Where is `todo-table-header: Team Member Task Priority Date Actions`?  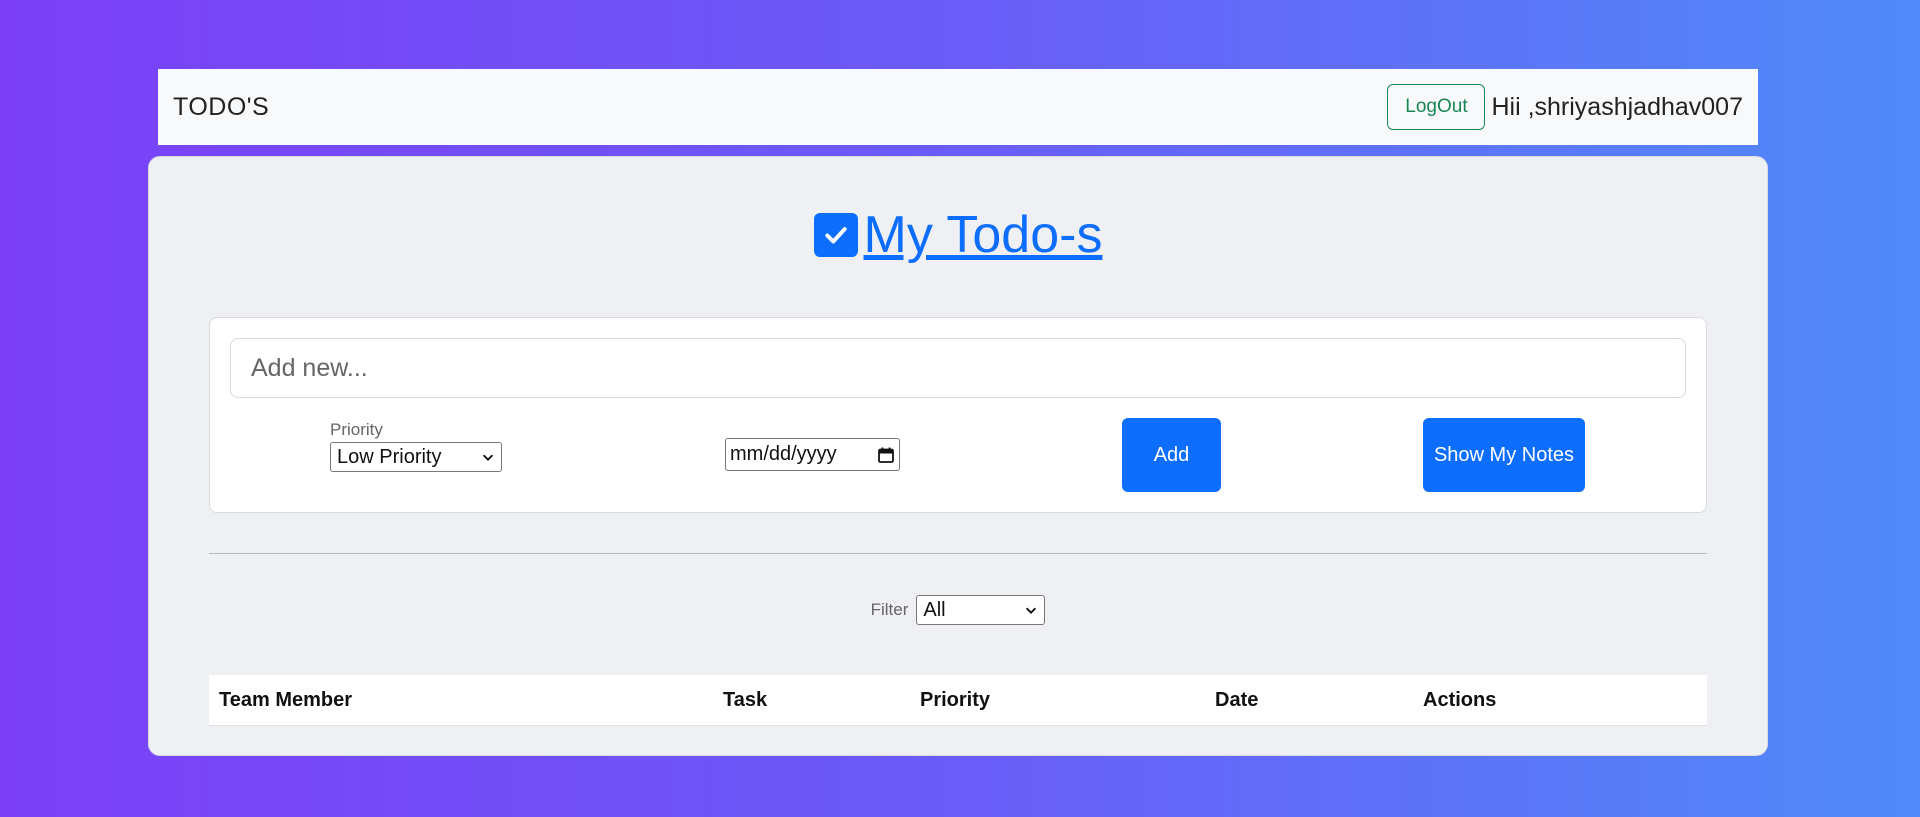
todo-table-header: Team Member Task Priority Date Actions is located at coordinates (958, 700).